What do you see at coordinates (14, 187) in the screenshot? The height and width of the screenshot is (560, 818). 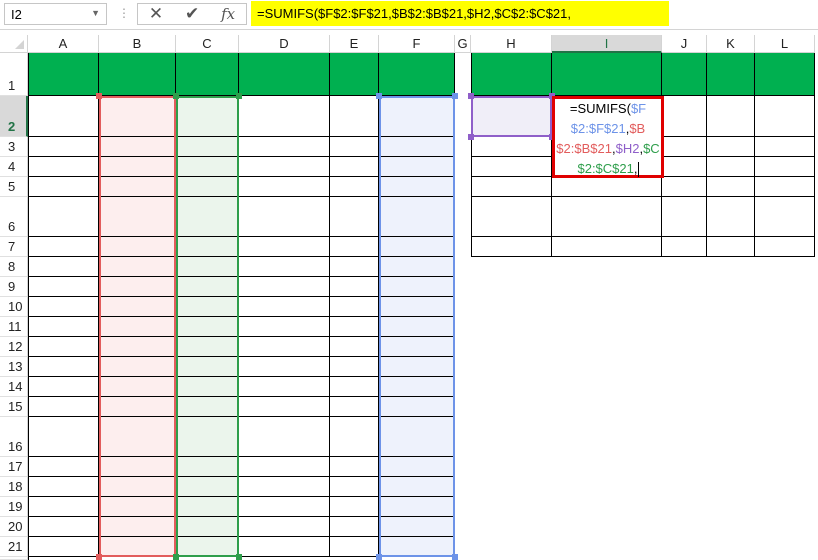 I see `row-header-5: 5` at bounding box center [14, 187].